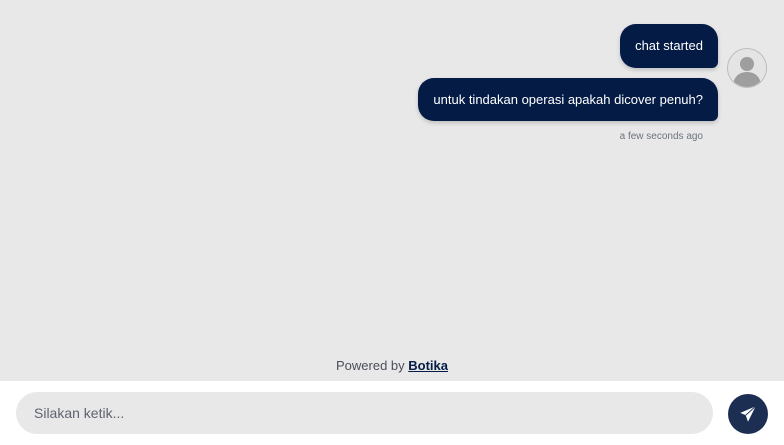 The width and height of the screenshot is (784, 445). What do you see at coordinates (747, 68) in the screenshot?
I see `user-avatar-icon` at bounding box center [747, 68].